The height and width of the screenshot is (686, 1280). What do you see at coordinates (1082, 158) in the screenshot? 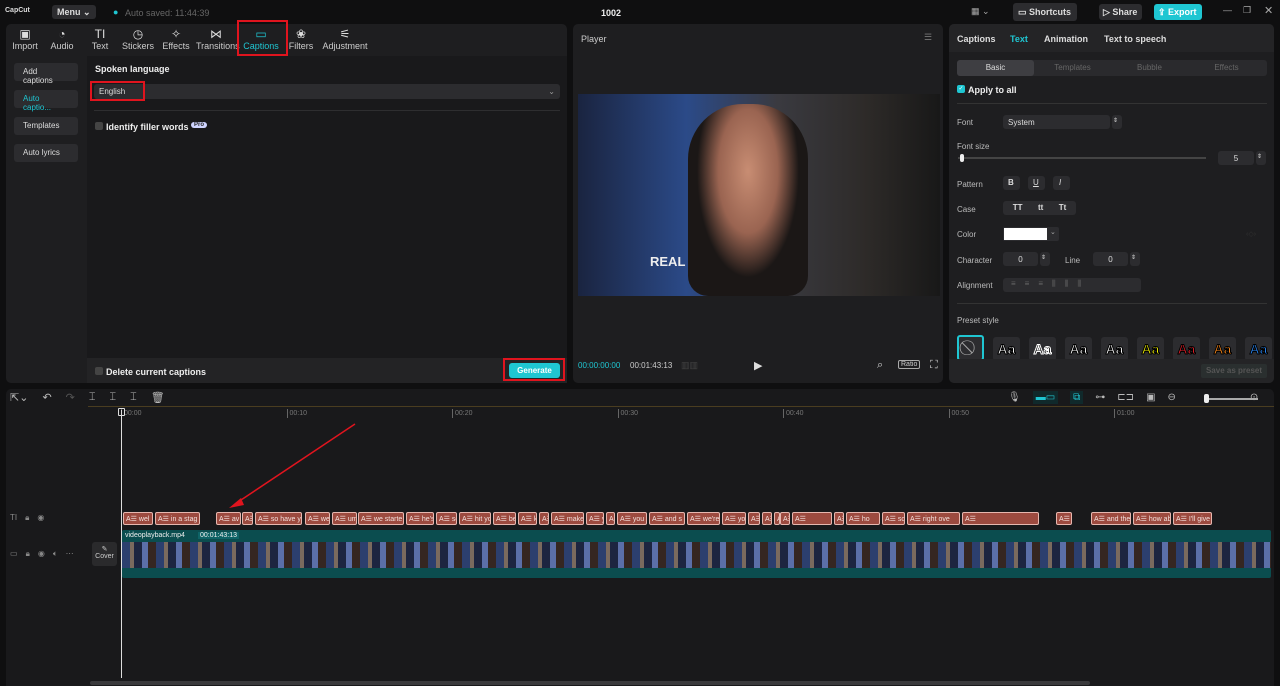
I see `font-size-slider` at bounding box center [1082, 158].